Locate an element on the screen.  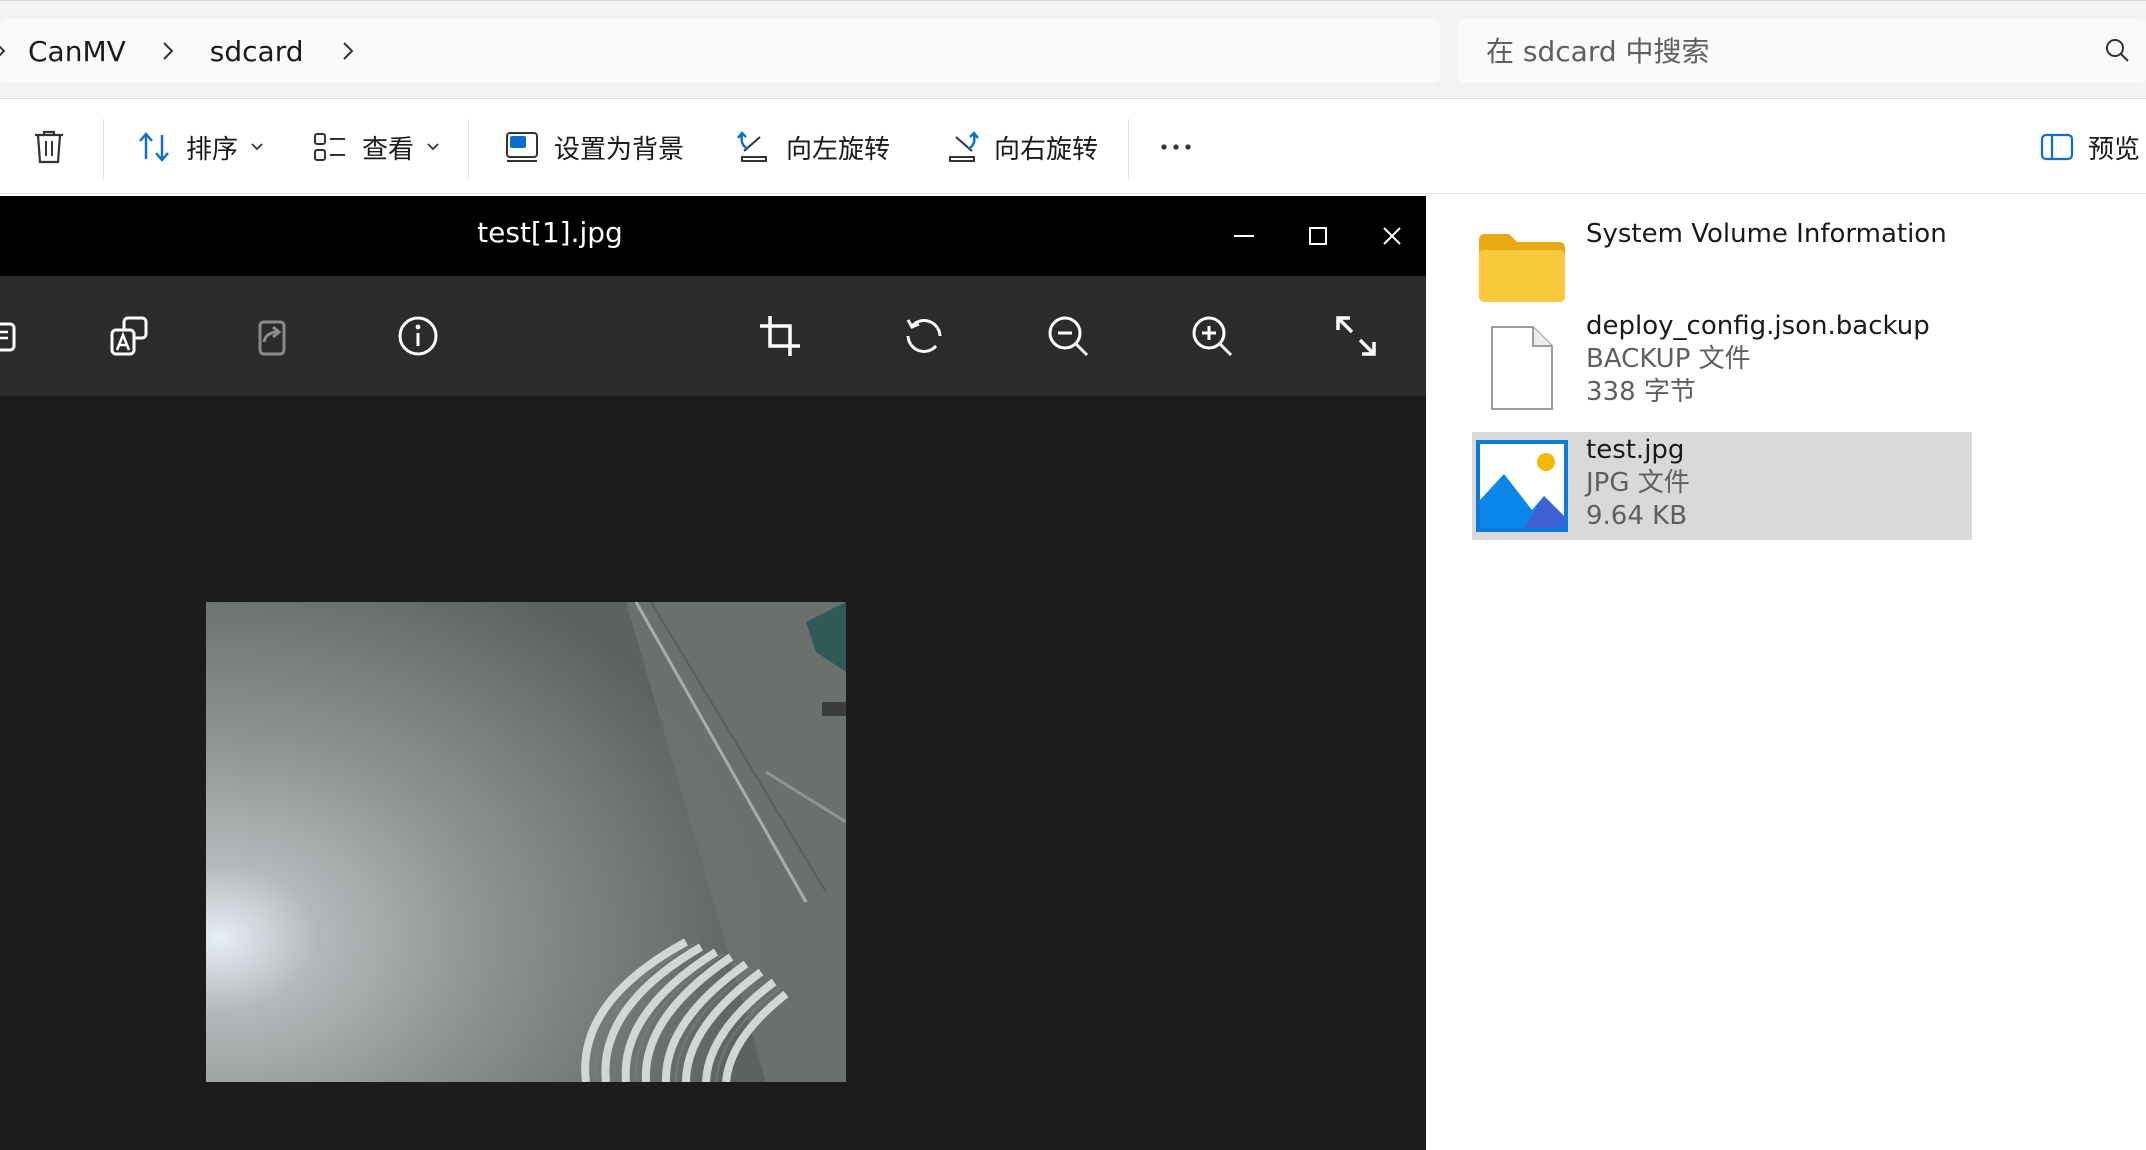
sort-icon is located at coordinates (154, 147).